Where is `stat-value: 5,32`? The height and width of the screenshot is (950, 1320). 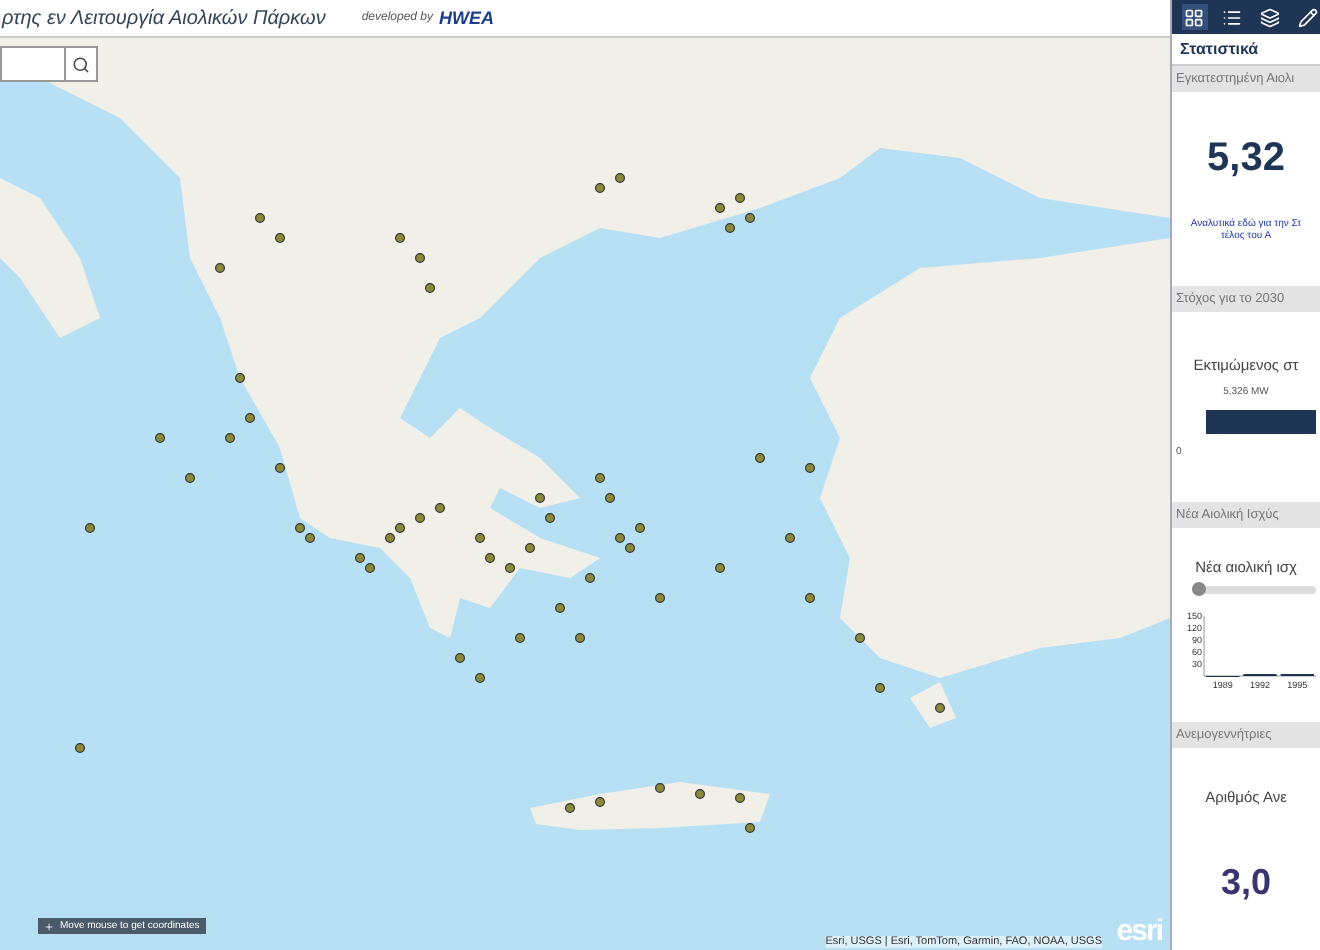 stat-value: 5,32 is located at coordinates (1246, 159).